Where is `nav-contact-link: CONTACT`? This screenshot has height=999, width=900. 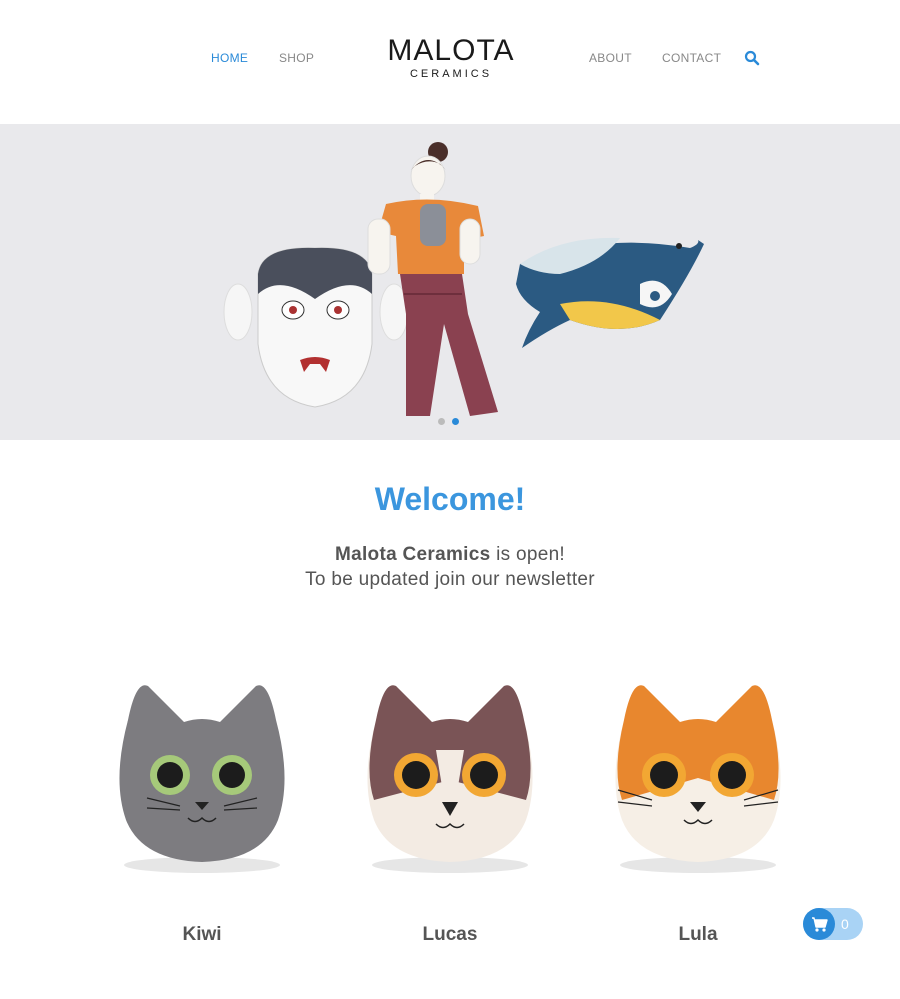 nav-contact-link: CONTACT is located at coordinates (691, 58).